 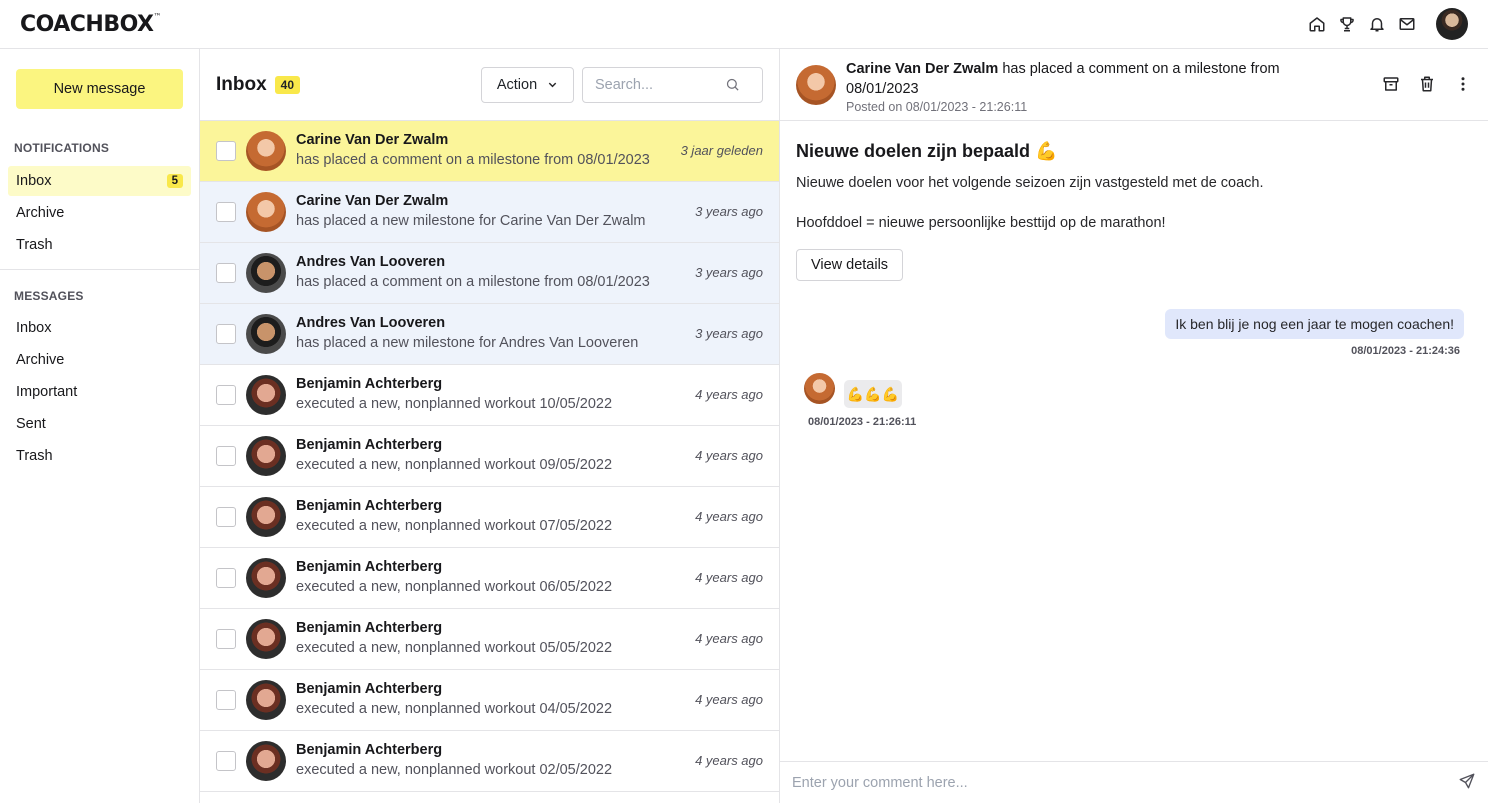 What do you see at coordinates (40, 360) in the screenshot?
I see `sidebar-item-label: Archive` at bounding box center [40, 360].